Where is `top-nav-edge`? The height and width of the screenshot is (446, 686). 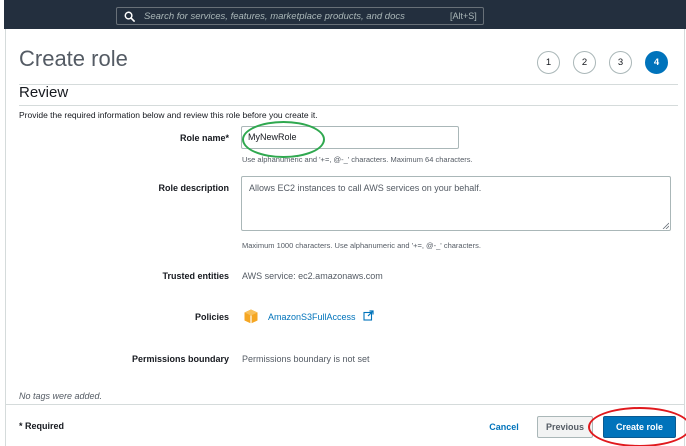 top-nav-edge is located at coordinates (2, 14).